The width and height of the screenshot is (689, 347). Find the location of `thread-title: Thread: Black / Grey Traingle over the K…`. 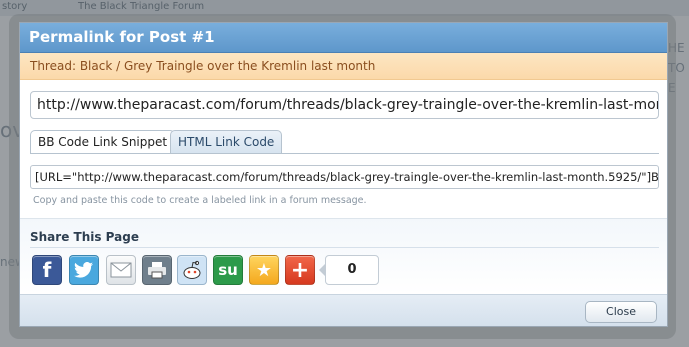

thread-title: Thread: Black / Grey Traingle over the K… is located at coordinates (343, 66).